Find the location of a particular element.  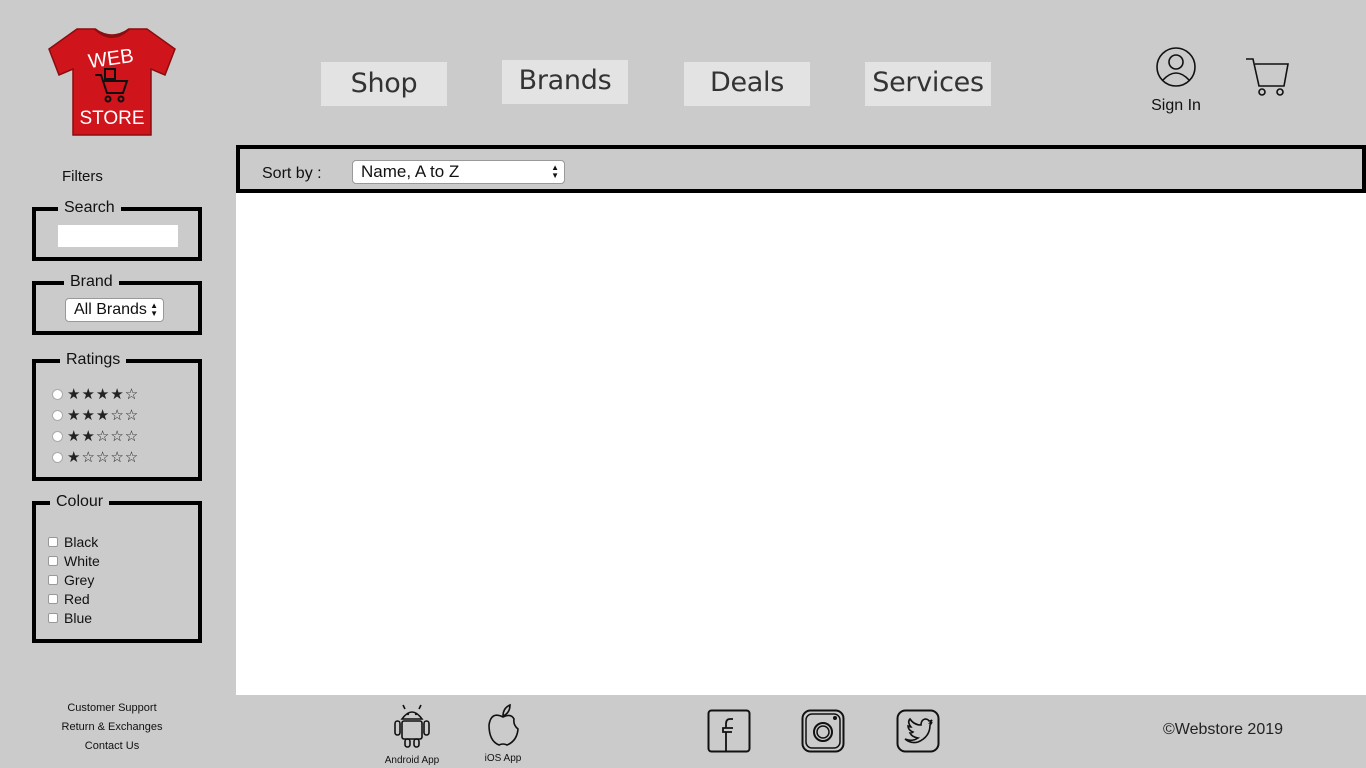

android-icon is located at coordinates (412, 726).